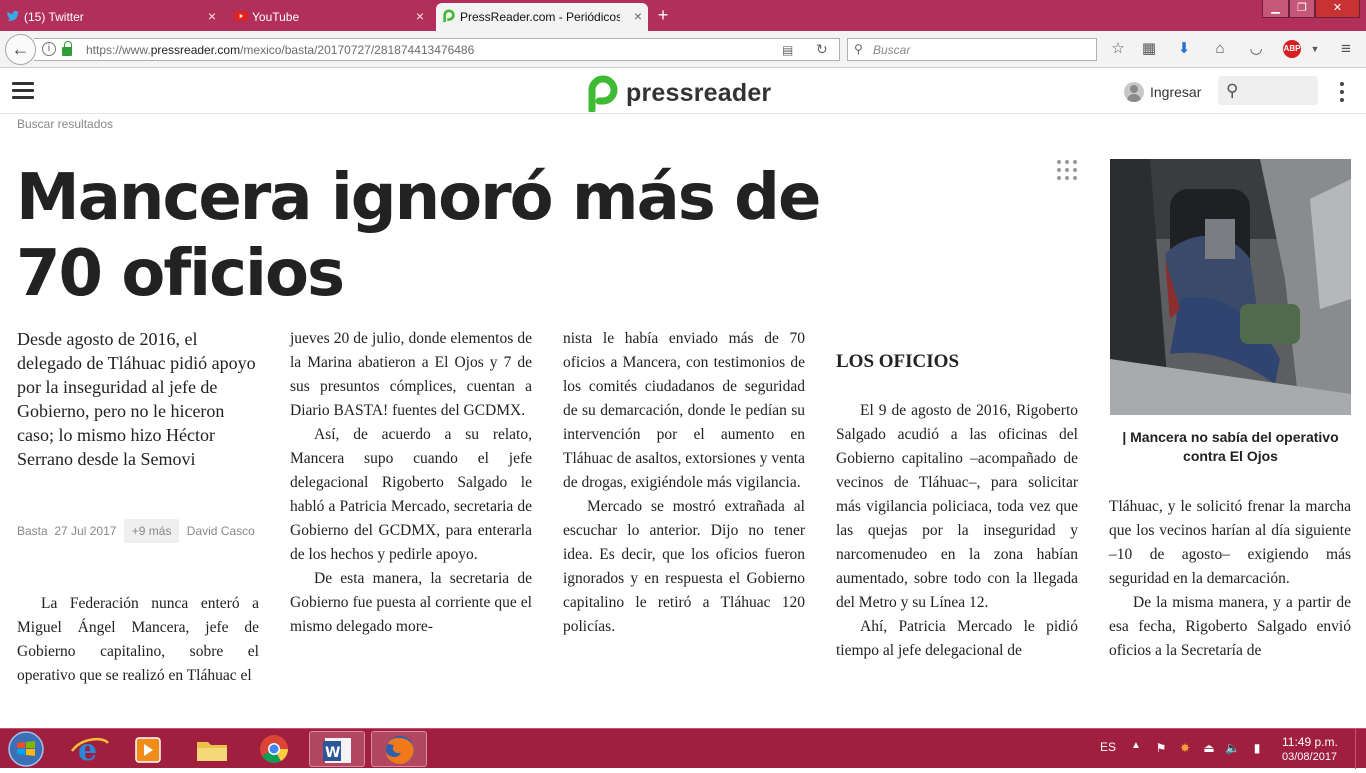 The image size is (1366, 773). I want to click on clock-time: 11:49 p.m., so click(1310, 742).